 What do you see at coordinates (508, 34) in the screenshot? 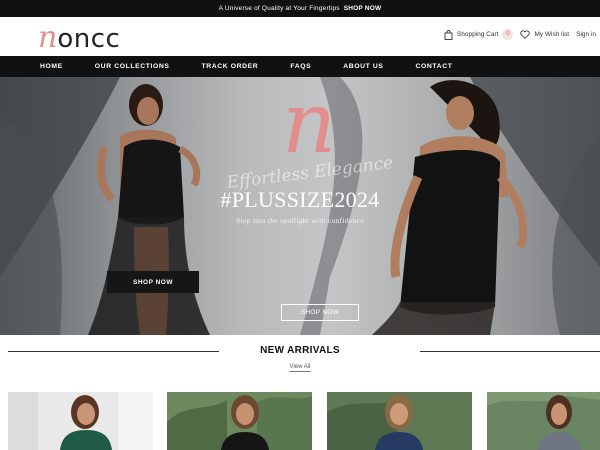
I see `cart-count-badge: 0` at bounding box center [508, 34].